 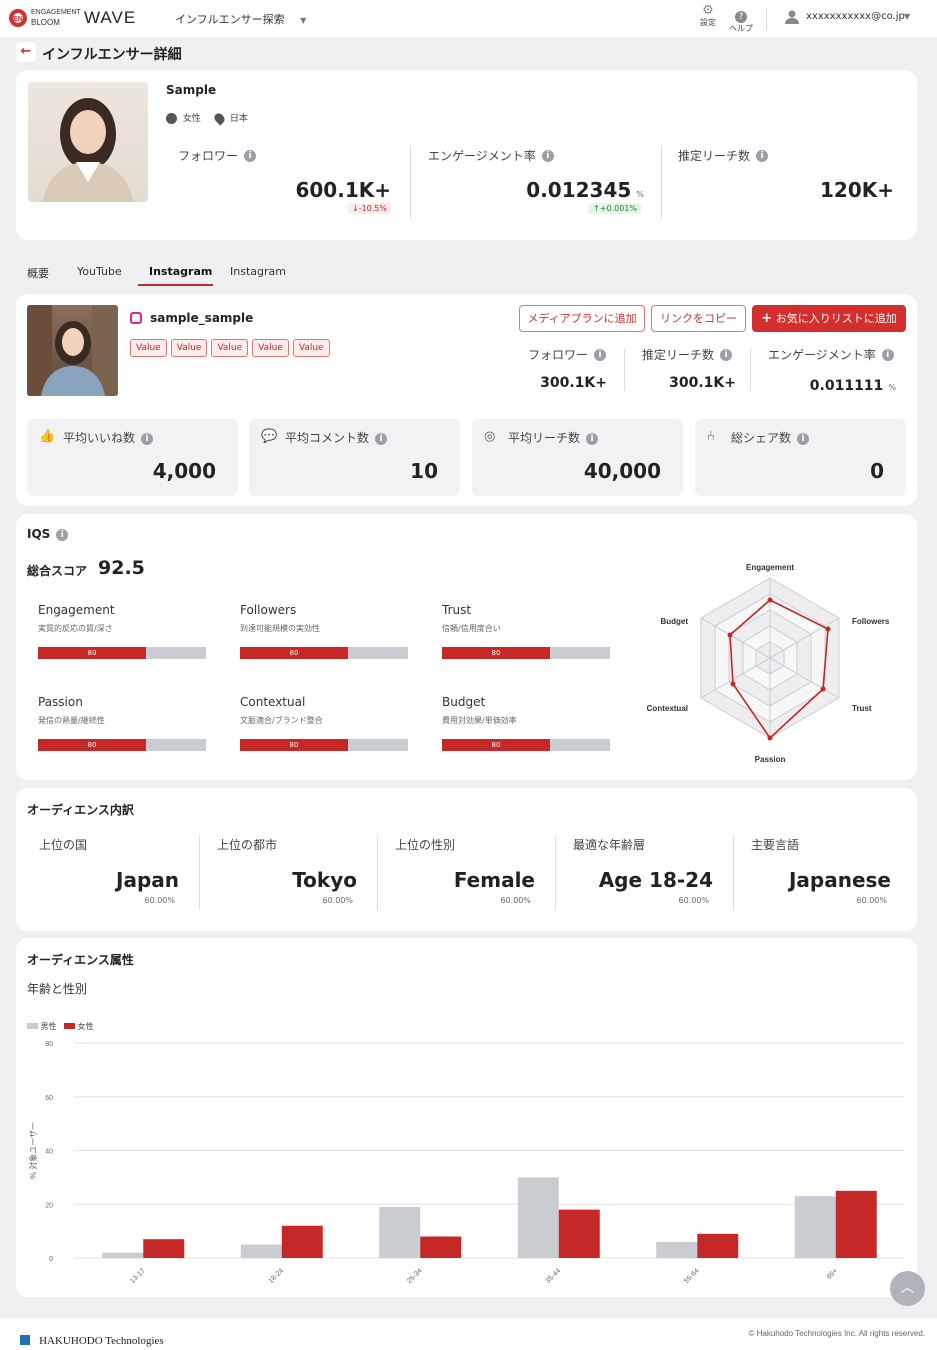 What do you see at coordinates (526, 631) in the screenshot?
I see `iqs-metric: Trust 信頼/信用度合い 80` at bounding box center [526, 631].